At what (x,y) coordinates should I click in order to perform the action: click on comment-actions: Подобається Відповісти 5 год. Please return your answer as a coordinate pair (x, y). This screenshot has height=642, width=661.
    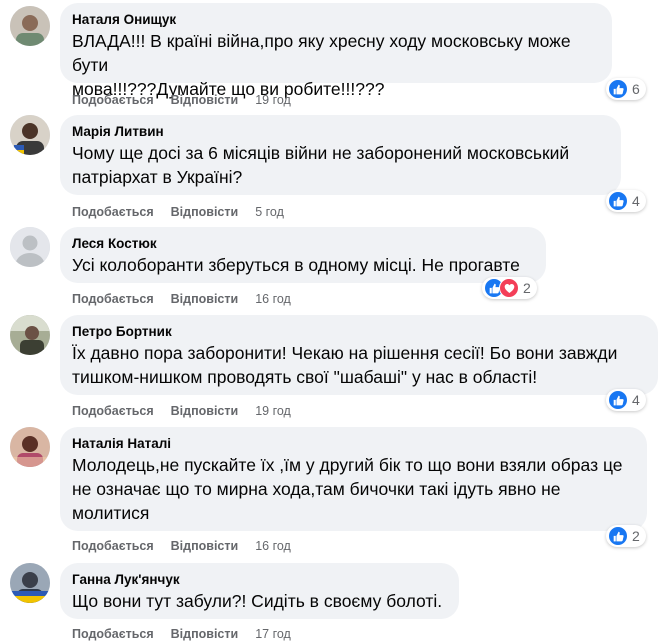
    Looking at the image, I should click on (186, 212).